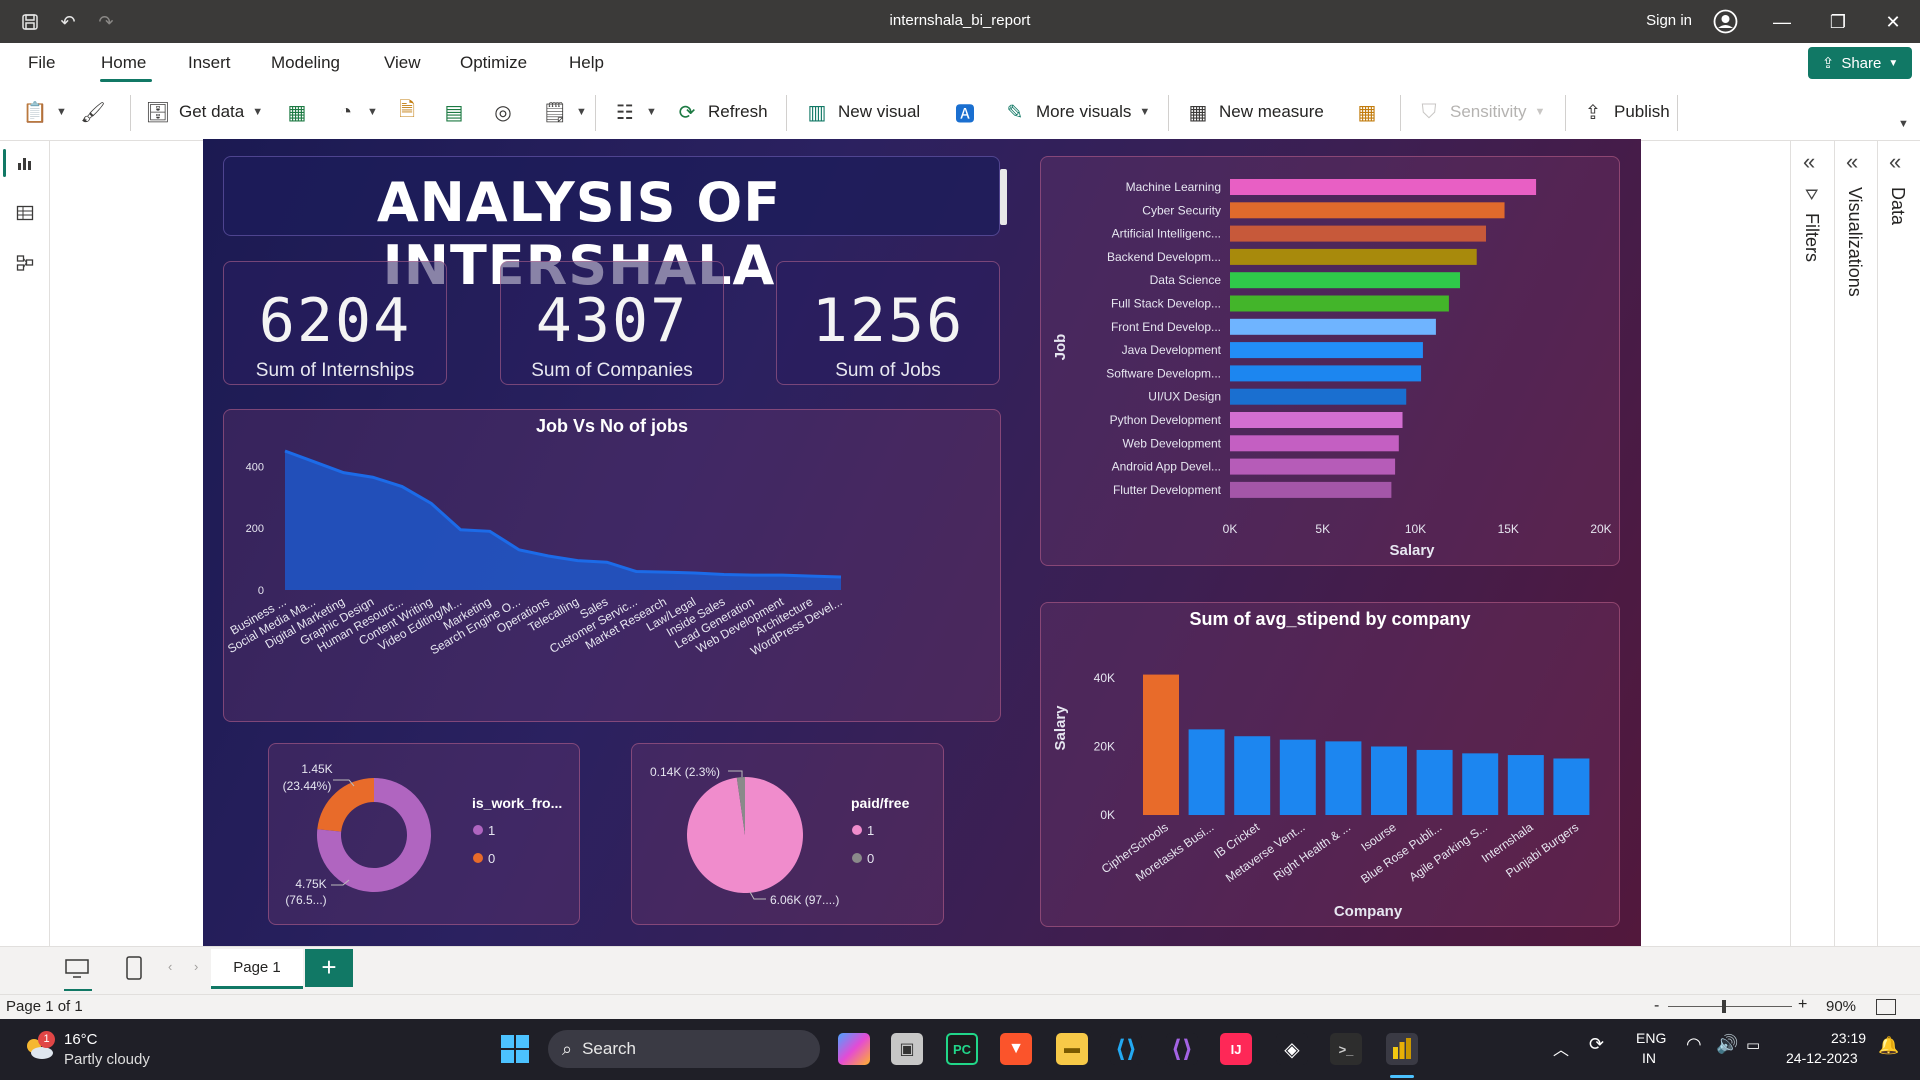 The image size is (1920, 1080). Describe the element at coordinates (25, 213) in the screenshot. I see `table-view-icon` at that location.